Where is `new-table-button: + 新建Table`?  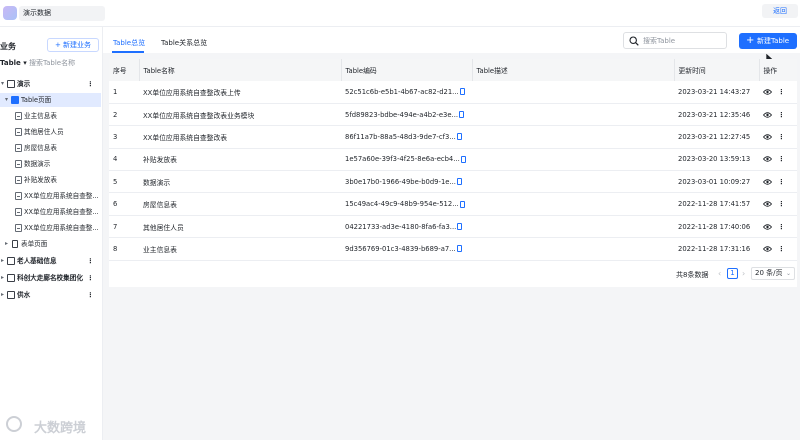
new-table-button: + 新建Table is located at coordinates (768, 41).